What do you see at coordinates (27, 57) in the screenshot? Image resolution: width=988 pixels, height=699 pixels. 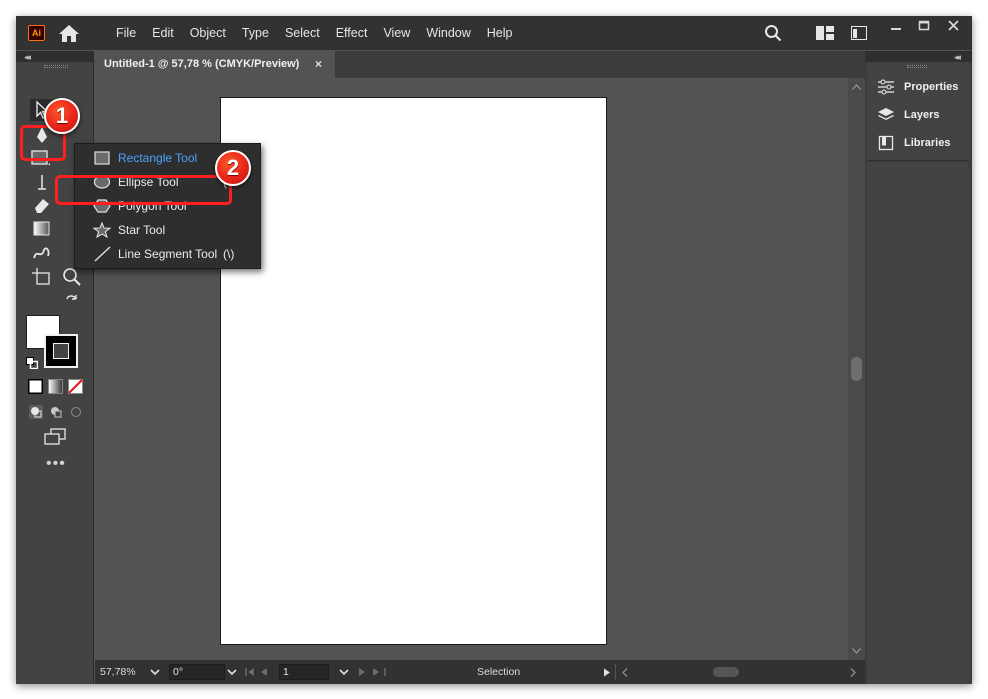 I see `collapse-arrows-icon: ◂◂` at bounding box center [27, 57].